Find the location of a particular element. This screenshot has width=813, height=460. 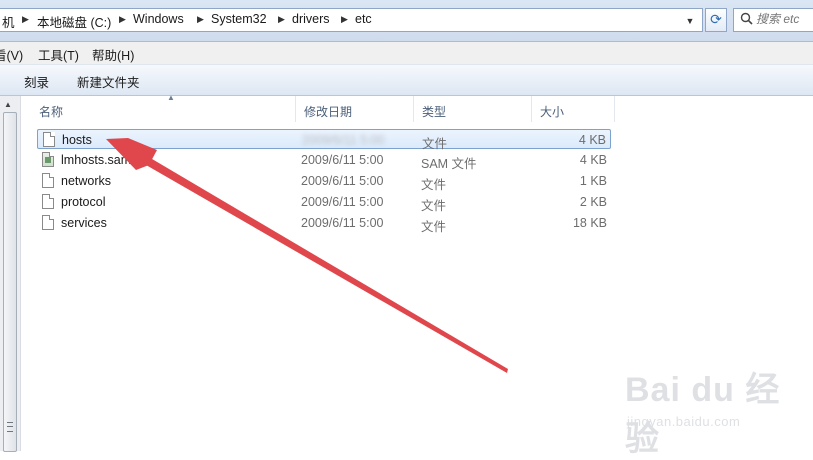

file-row-hosts: hosts 2009/6/11 5:00 文件 4 KB is located at coordinates (324, 140).